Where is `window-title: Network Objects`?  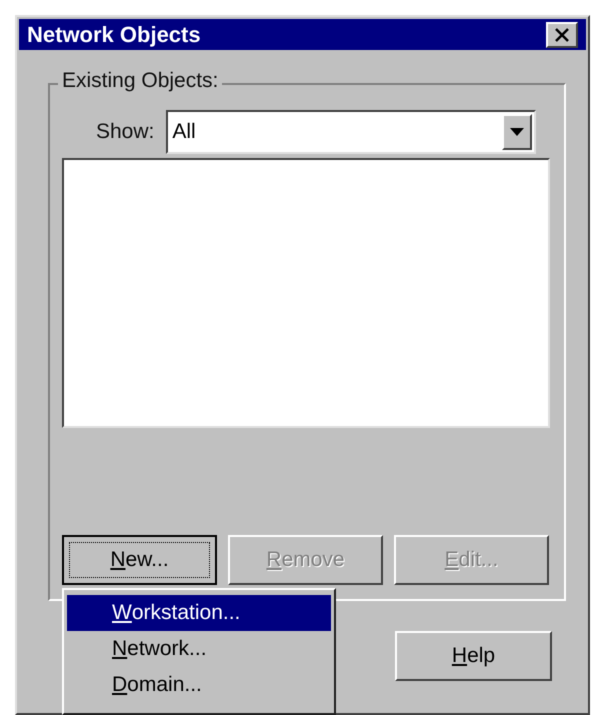
window-title: Network Objects is located at coordinates (114, 35).